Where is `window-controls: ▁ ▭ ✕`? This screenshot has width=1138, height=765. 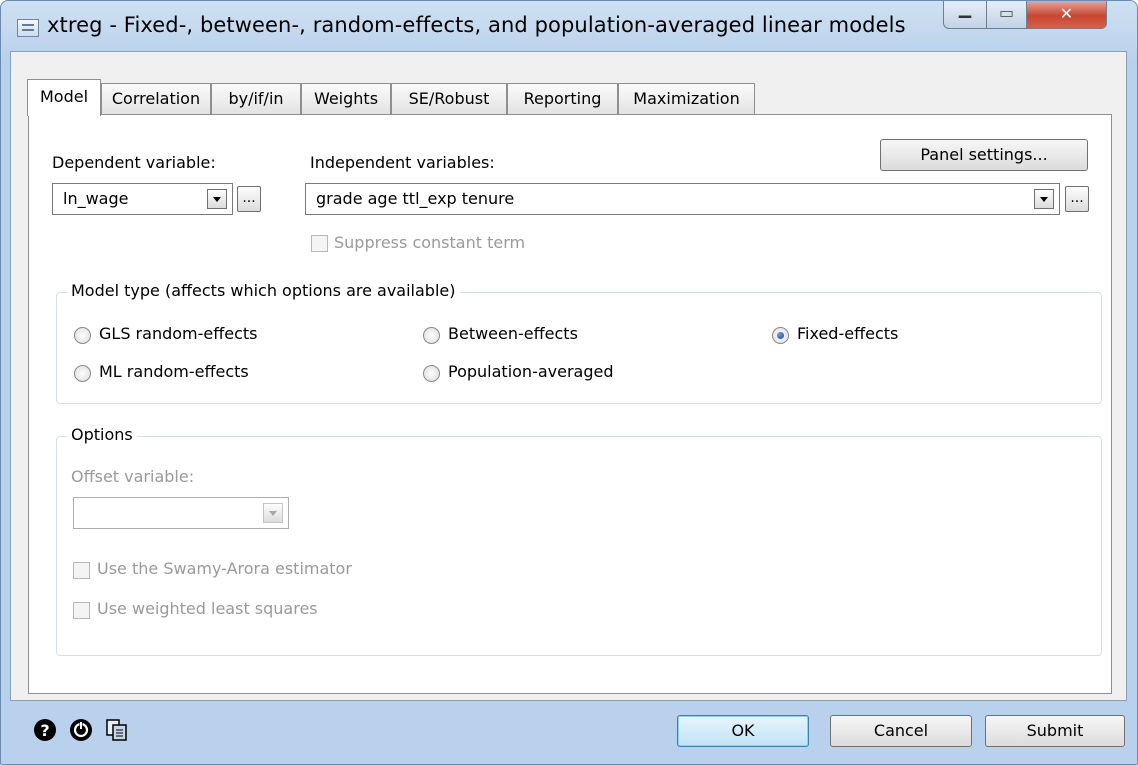
window-controls: ▁ ▭ ✕ is located at coordinates (1033, 17).